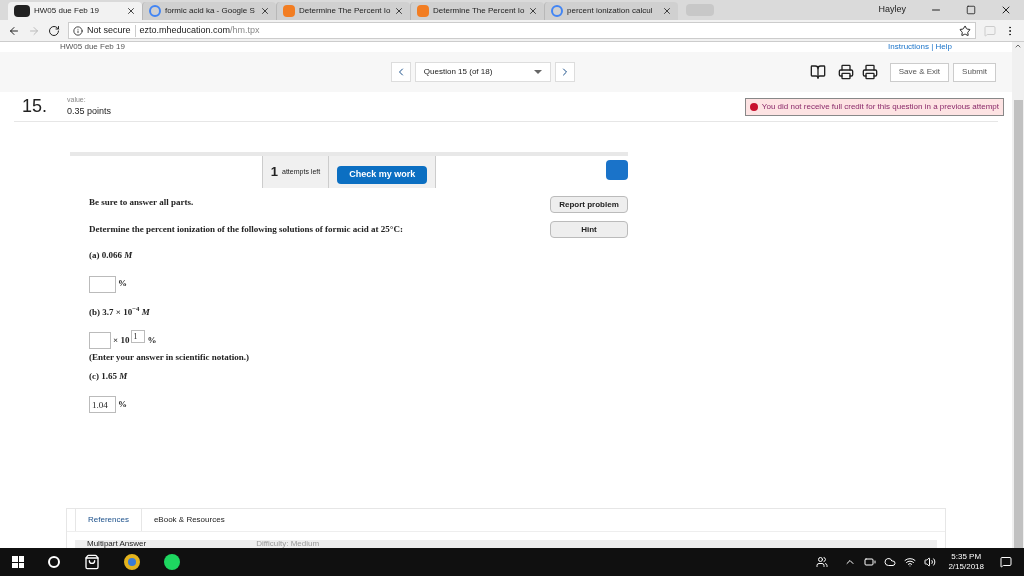 The height and width of the screenshot is (576, 1024). I want to click on resource-tab: References, so click(108, 520).